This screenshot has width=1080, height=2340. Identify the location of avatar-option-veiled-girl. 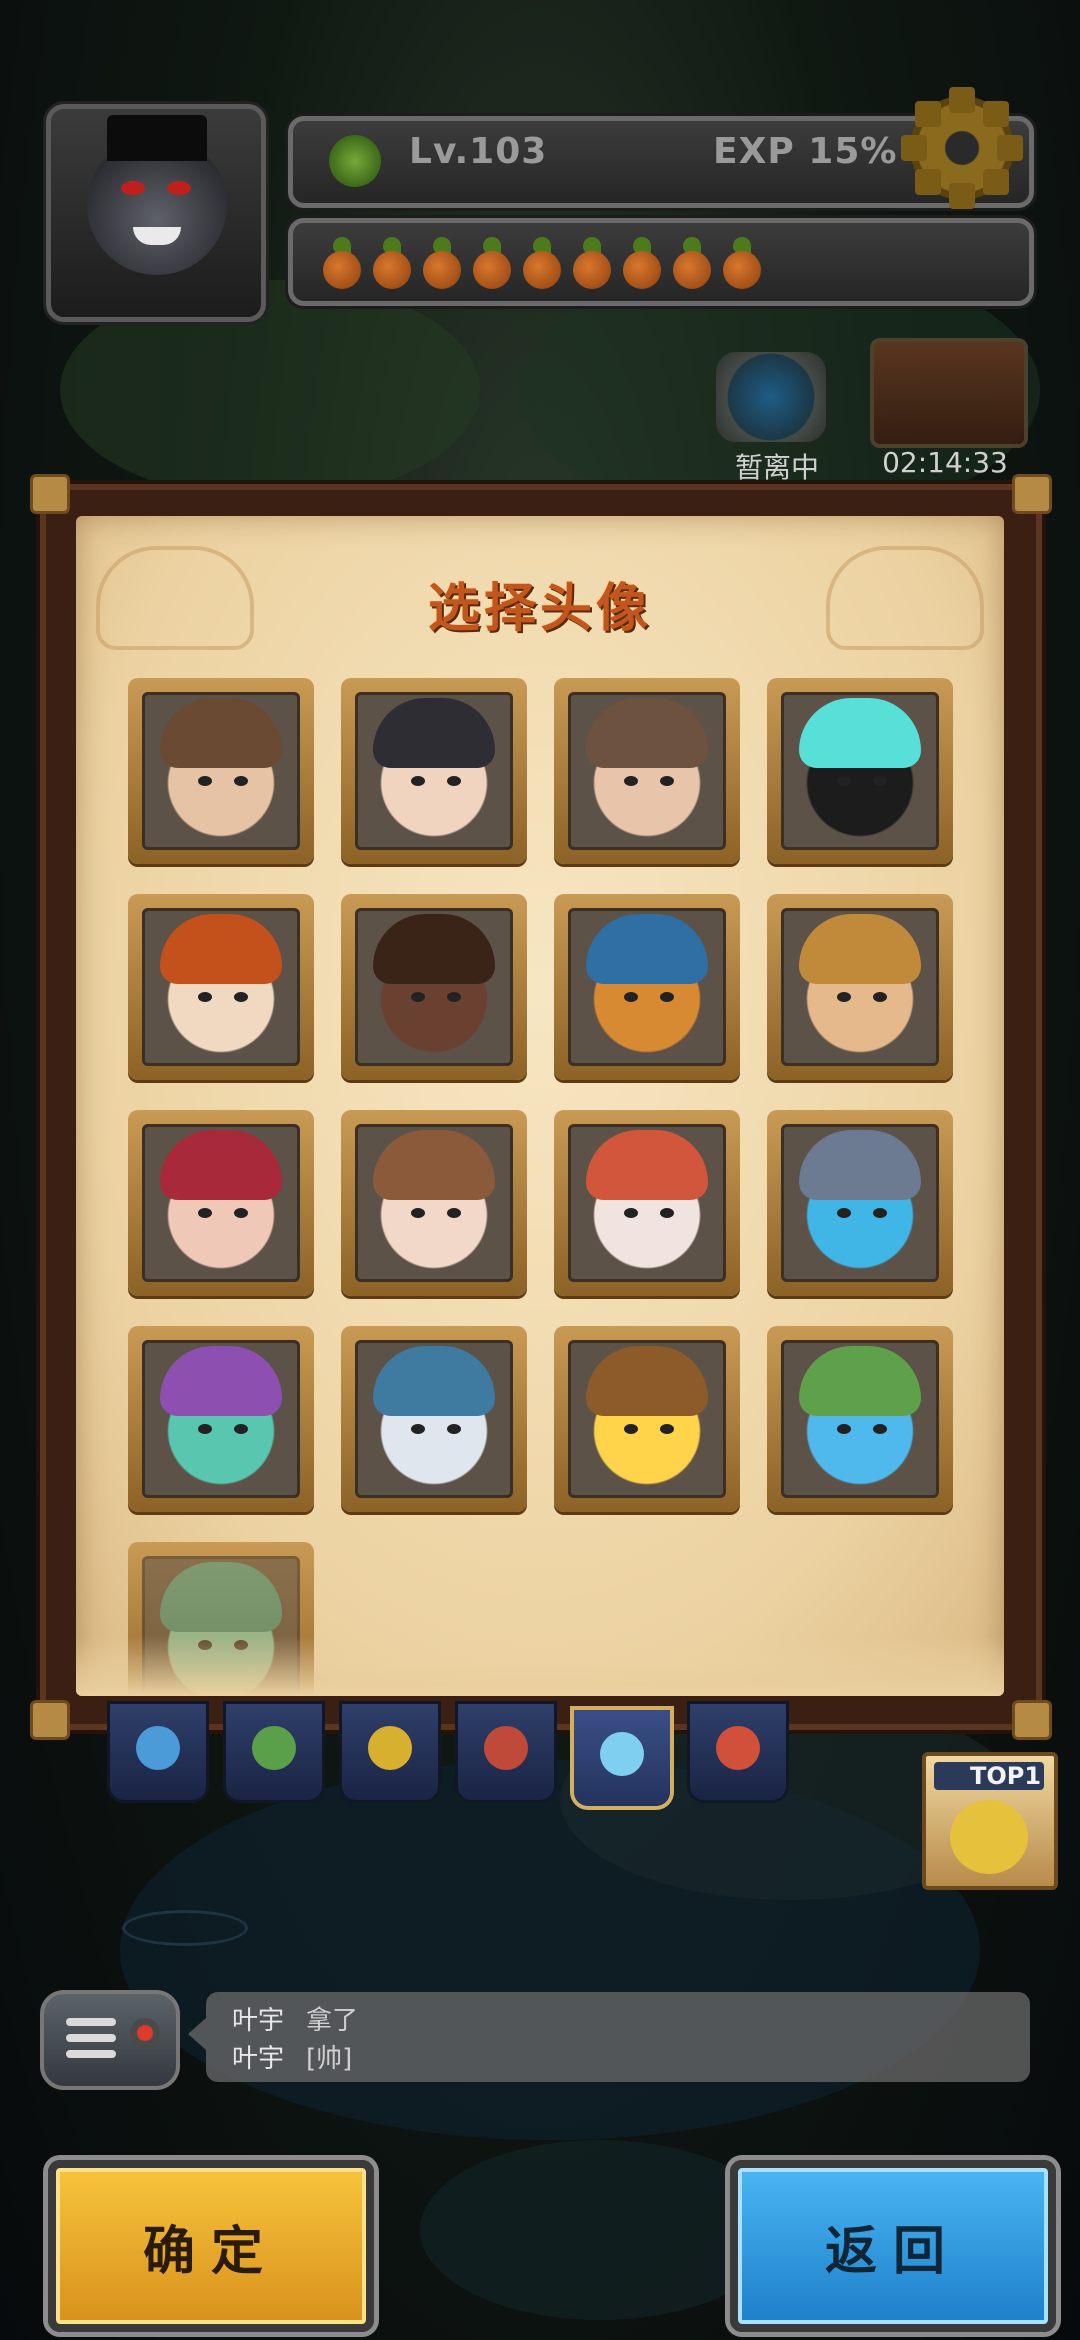
(434, 1203).